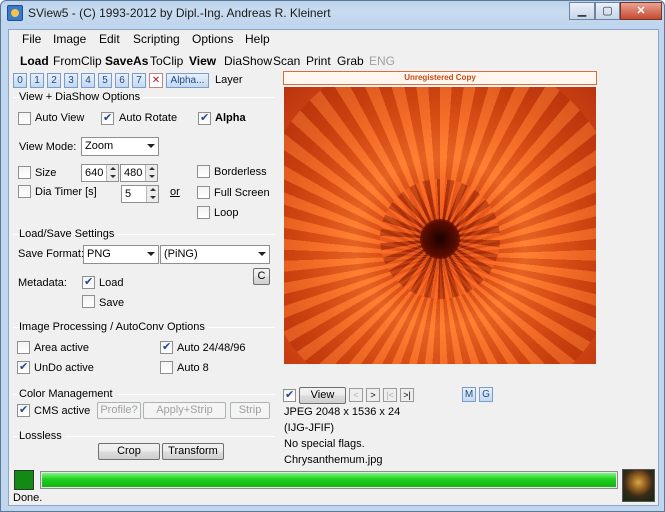 The image size is (665, 512). I want to click on view-button: View, so click(202, 61).